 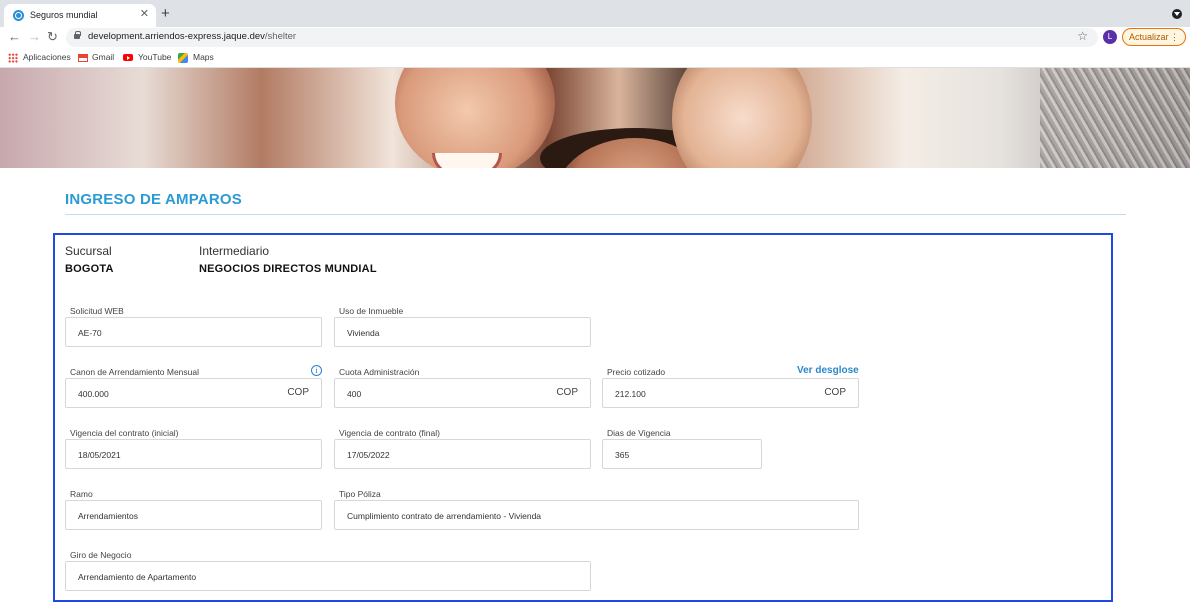 What do you see at coordinates (288, 269) in the screenshot?
I see `intermediario-value: NEGOCIOS DIRECTOS MUNDIAL` at bounding box center [288, 269].